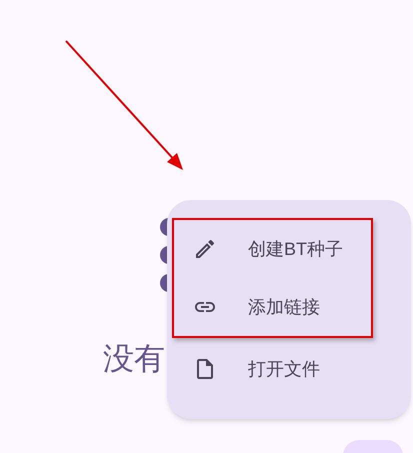  Describe the element at coordinates (272, 249) in the screenshot. I see `menu-item: 创建BT种子` at that location.